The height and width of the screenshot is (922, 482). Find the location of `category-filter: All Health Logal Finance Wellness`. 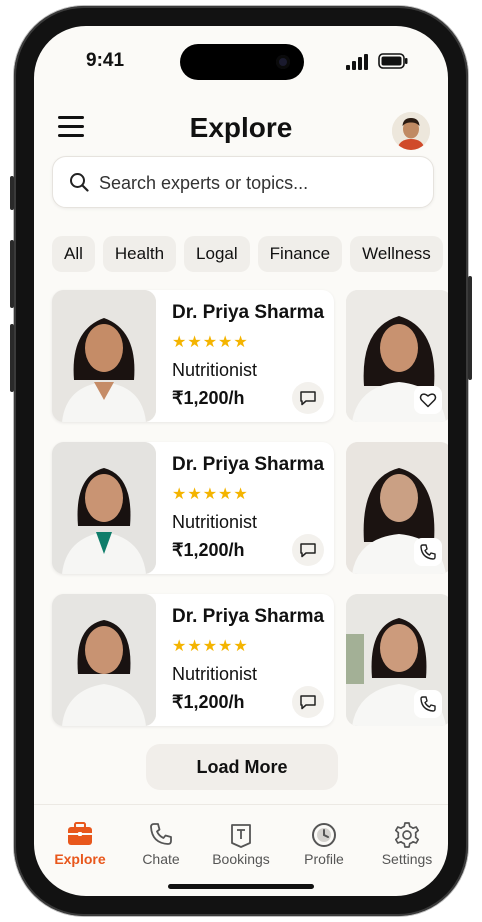

category-filter: All Health Logal Finance Wellness is located at coordinates (250, 254).